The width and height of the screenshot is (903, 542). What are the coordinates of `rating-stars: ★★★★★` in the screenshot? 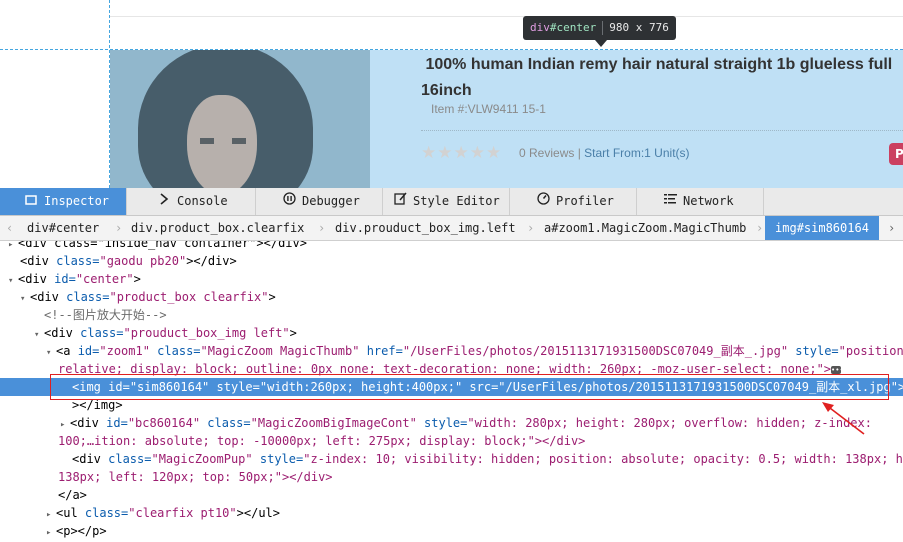 It's located at (462, 153).